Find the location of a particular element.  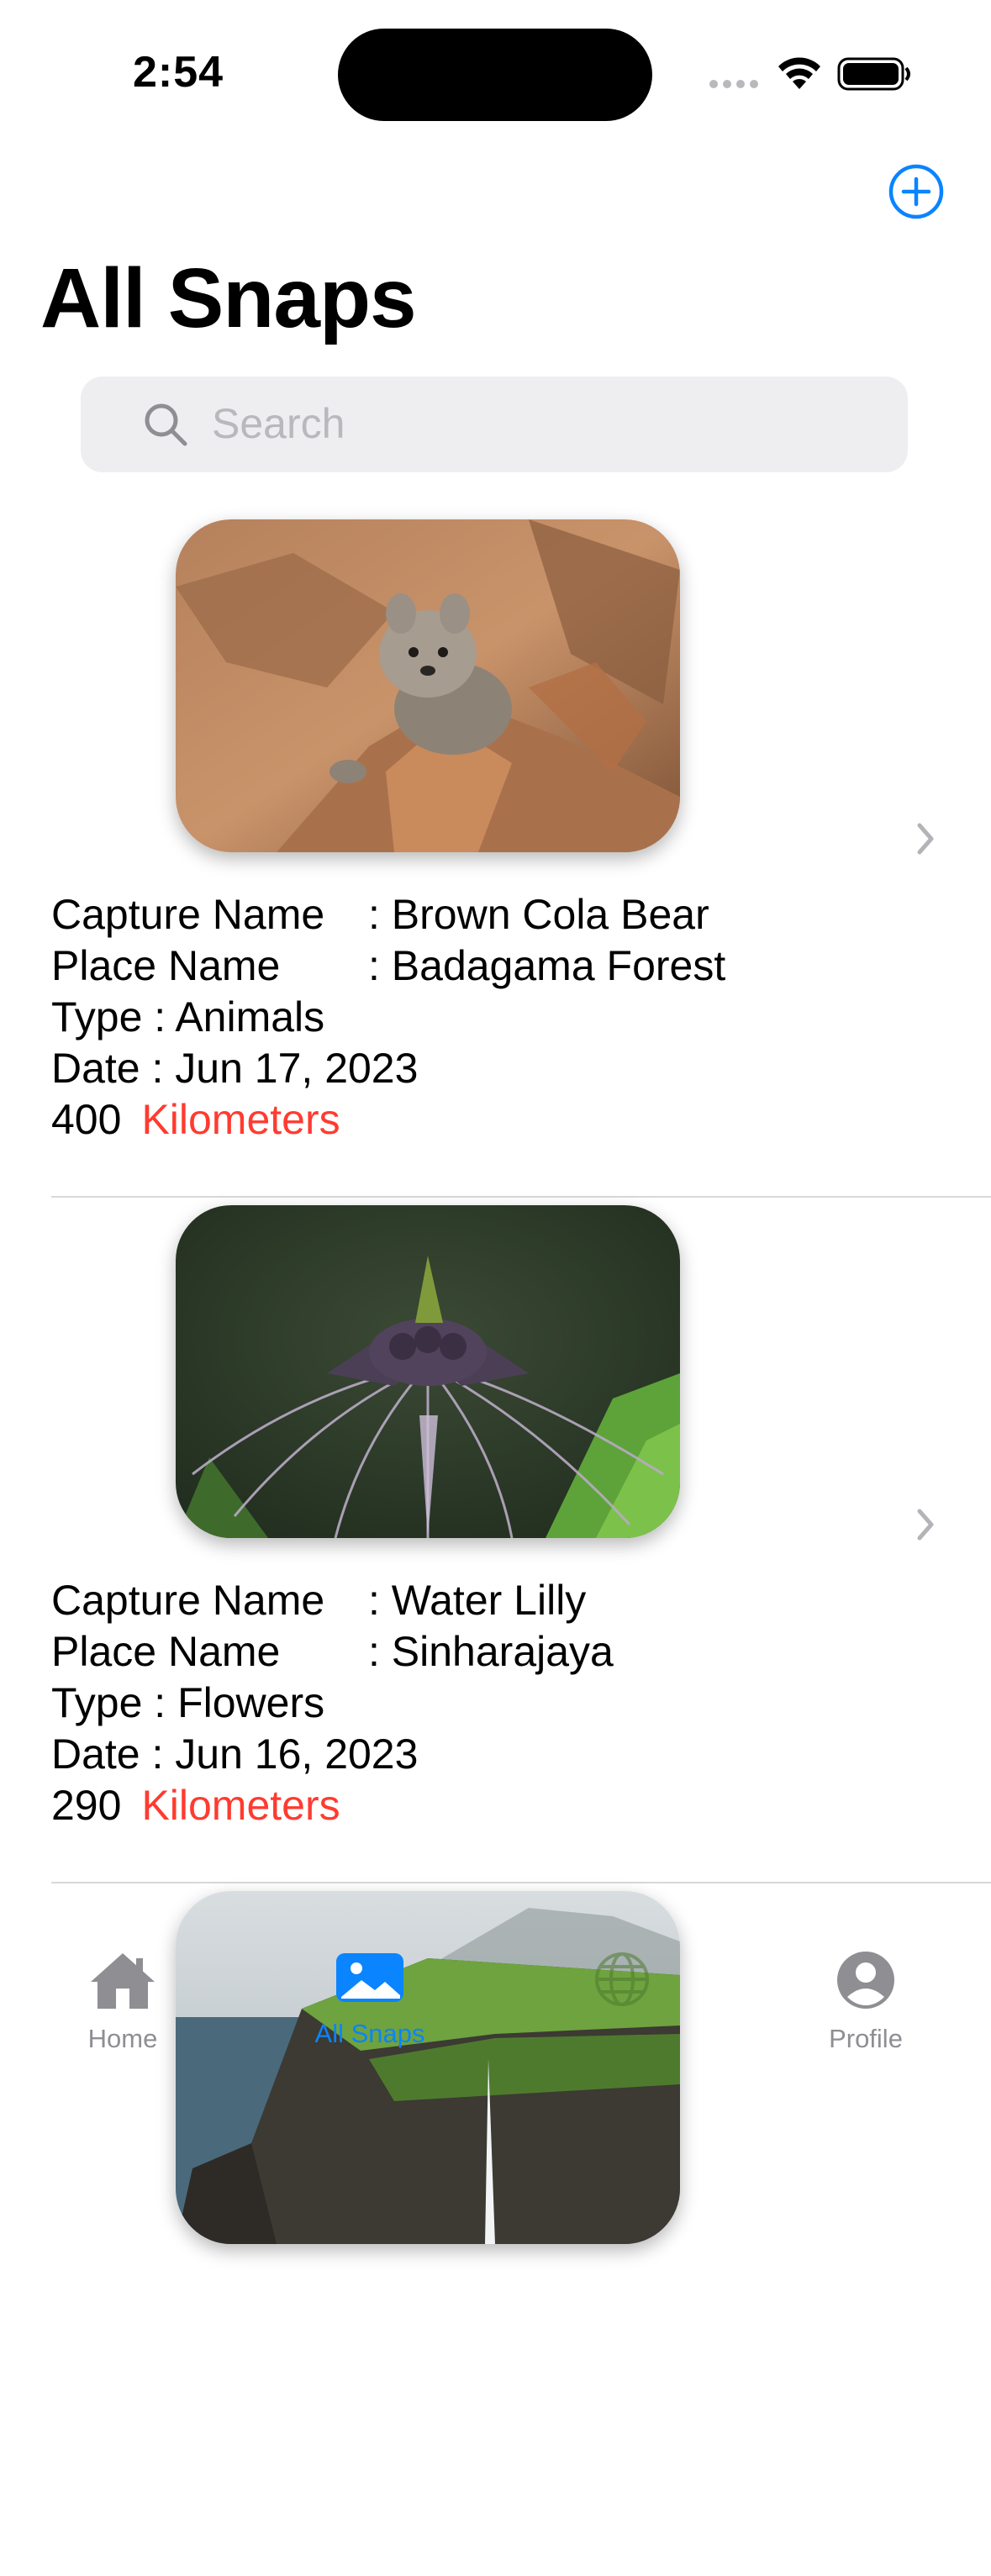

tab-home: Home is located at coordinates (122, 2002).